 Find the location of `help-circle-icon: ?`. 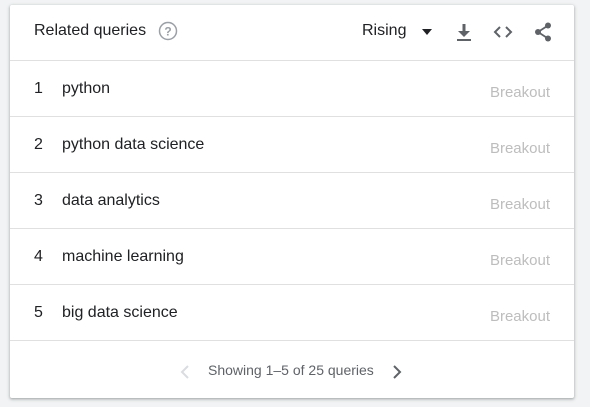

help-circle-icon: ? is located at coordinates (168, 31).